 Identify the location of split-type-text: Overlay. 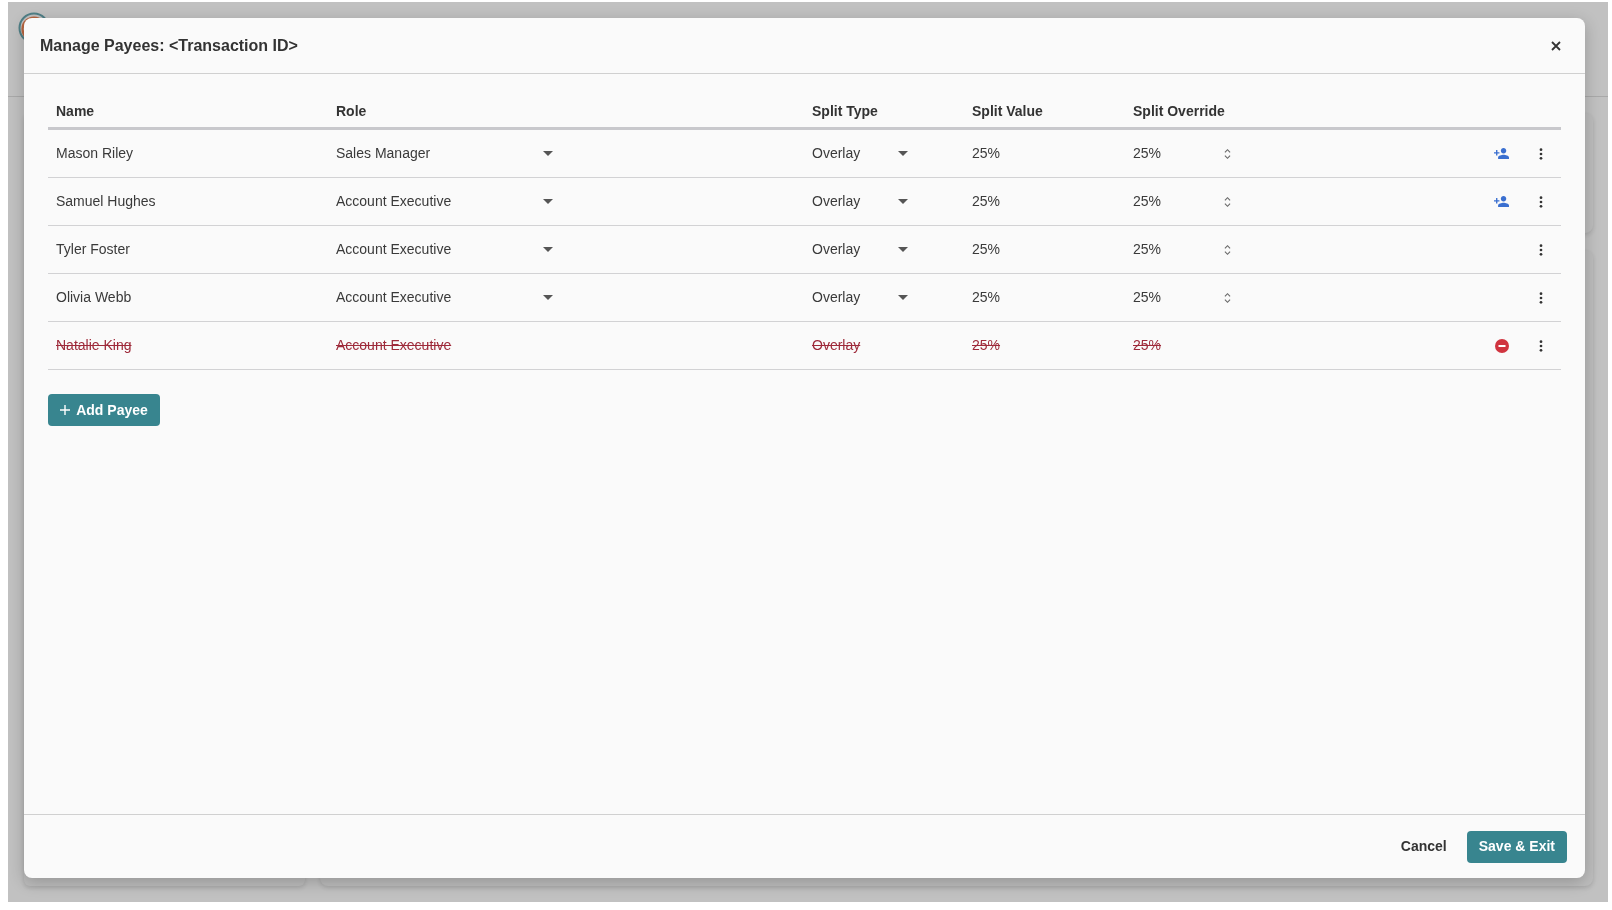
(836, 345).